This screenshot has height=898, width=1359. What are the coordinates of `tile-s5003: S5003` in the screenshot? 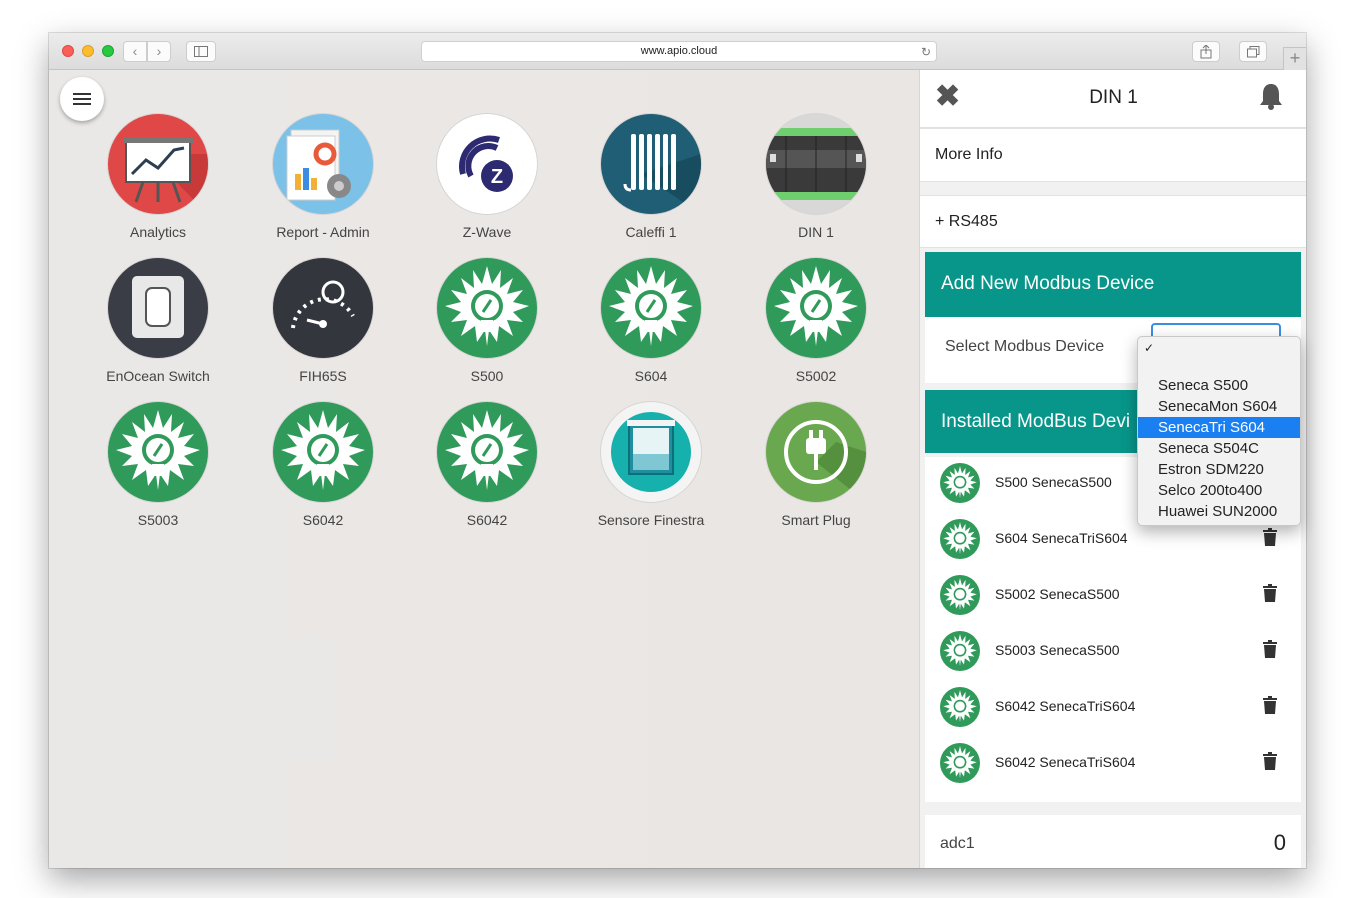 It's located at (158, 465).